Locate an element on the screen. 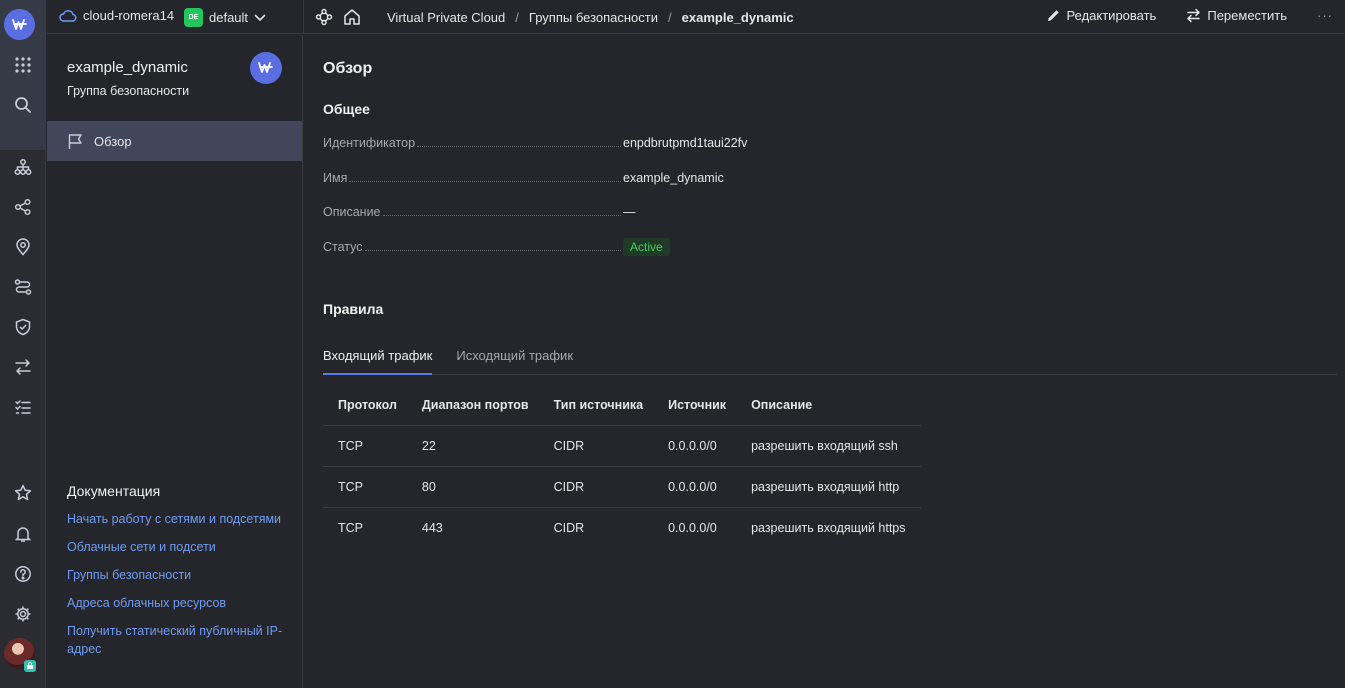 The image size is (1345, 688). cell-description: разрешить входящий https is located at coordinates (828, 527).